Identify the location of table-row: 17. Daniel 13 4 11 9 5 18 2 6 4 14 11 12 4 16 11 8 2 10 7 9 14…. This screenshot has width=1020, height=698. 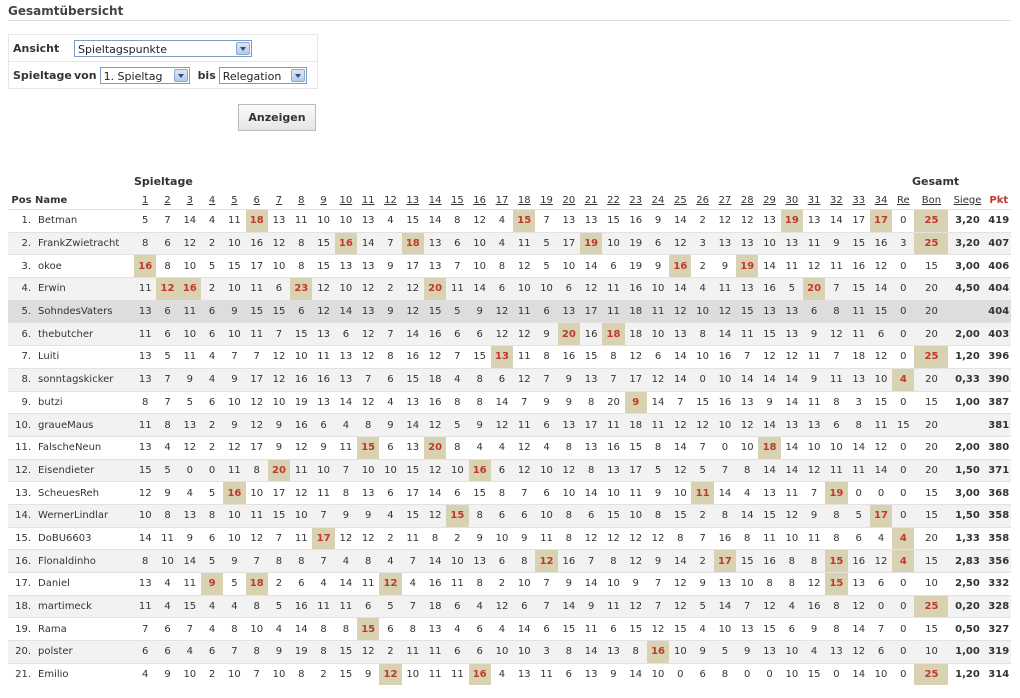
(509, 584).